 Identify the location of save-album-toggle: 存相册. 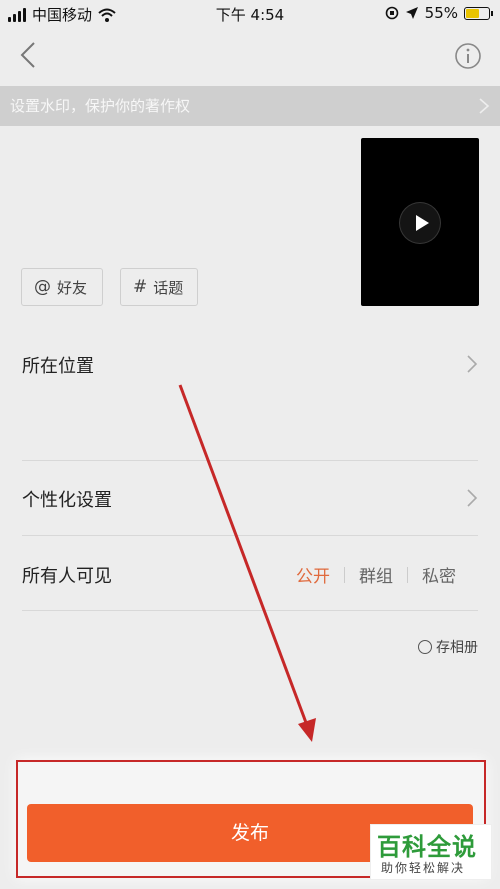
(448, 647).